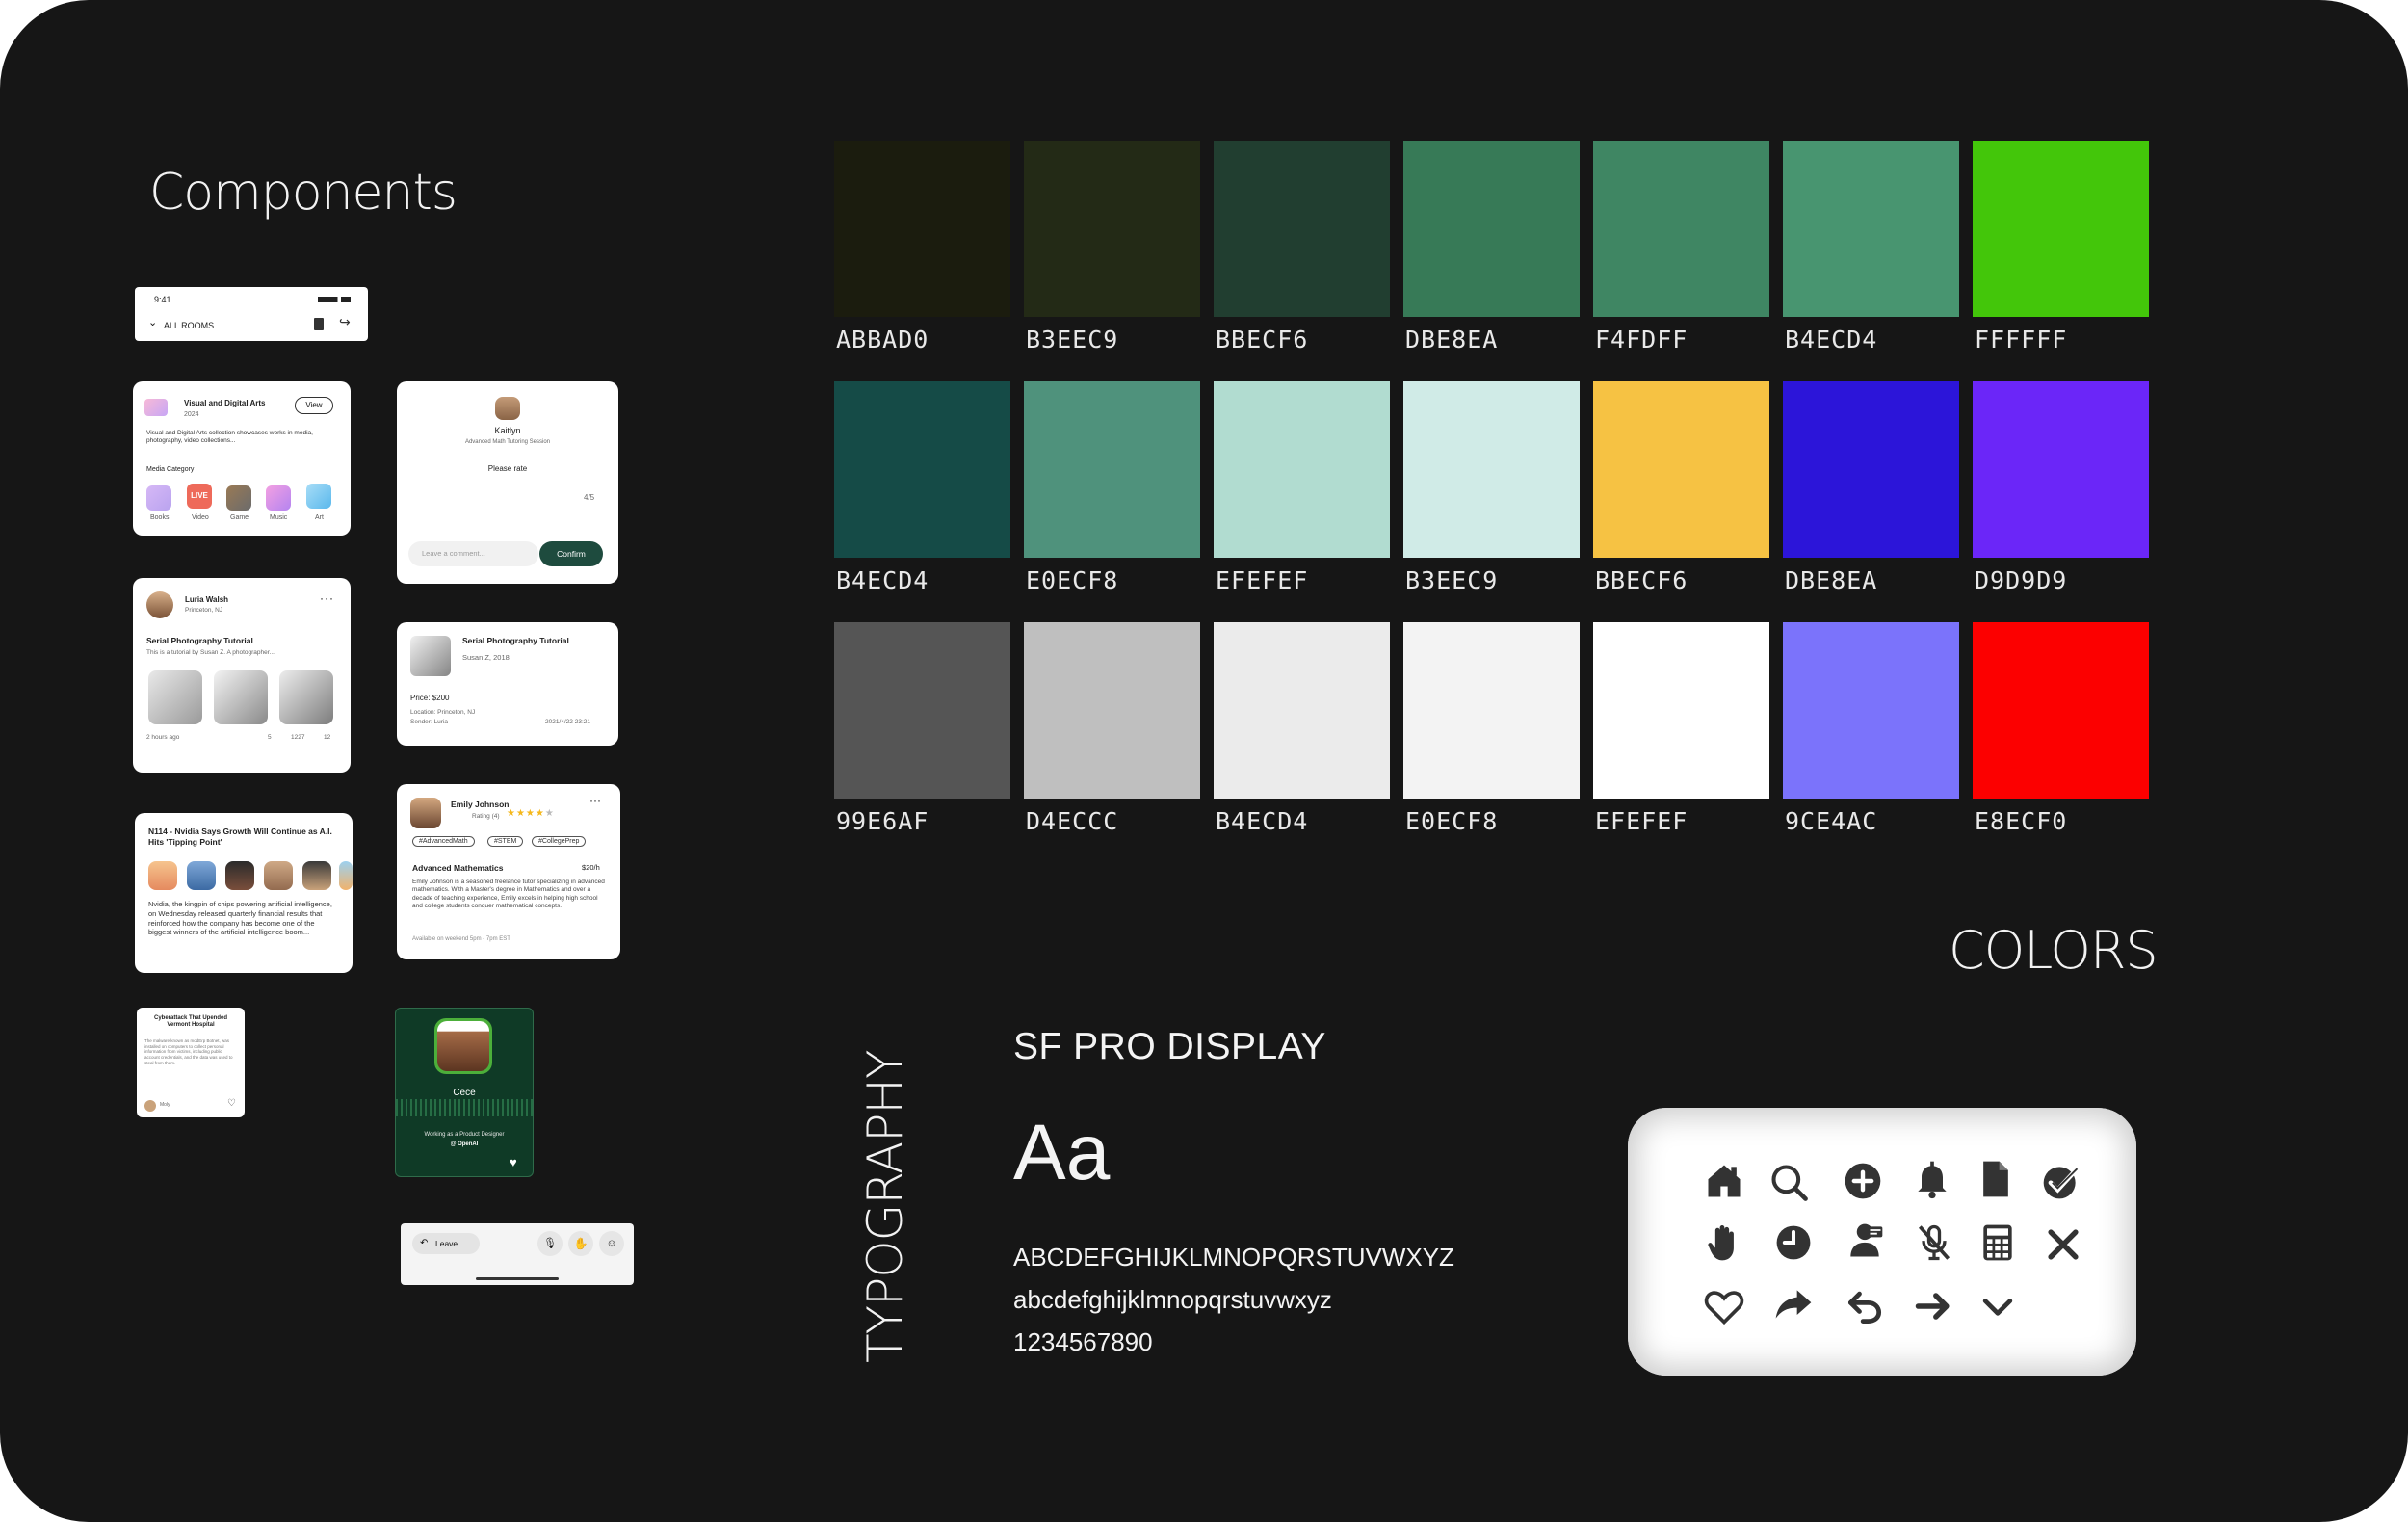 Image resolution: width=2408 pixels, height=1522 pixels. What do you see at coordinates (486, 816) in the screenshot?
I see `tutor-rating-label: Rating (4)` at bounding box center [486, 816].